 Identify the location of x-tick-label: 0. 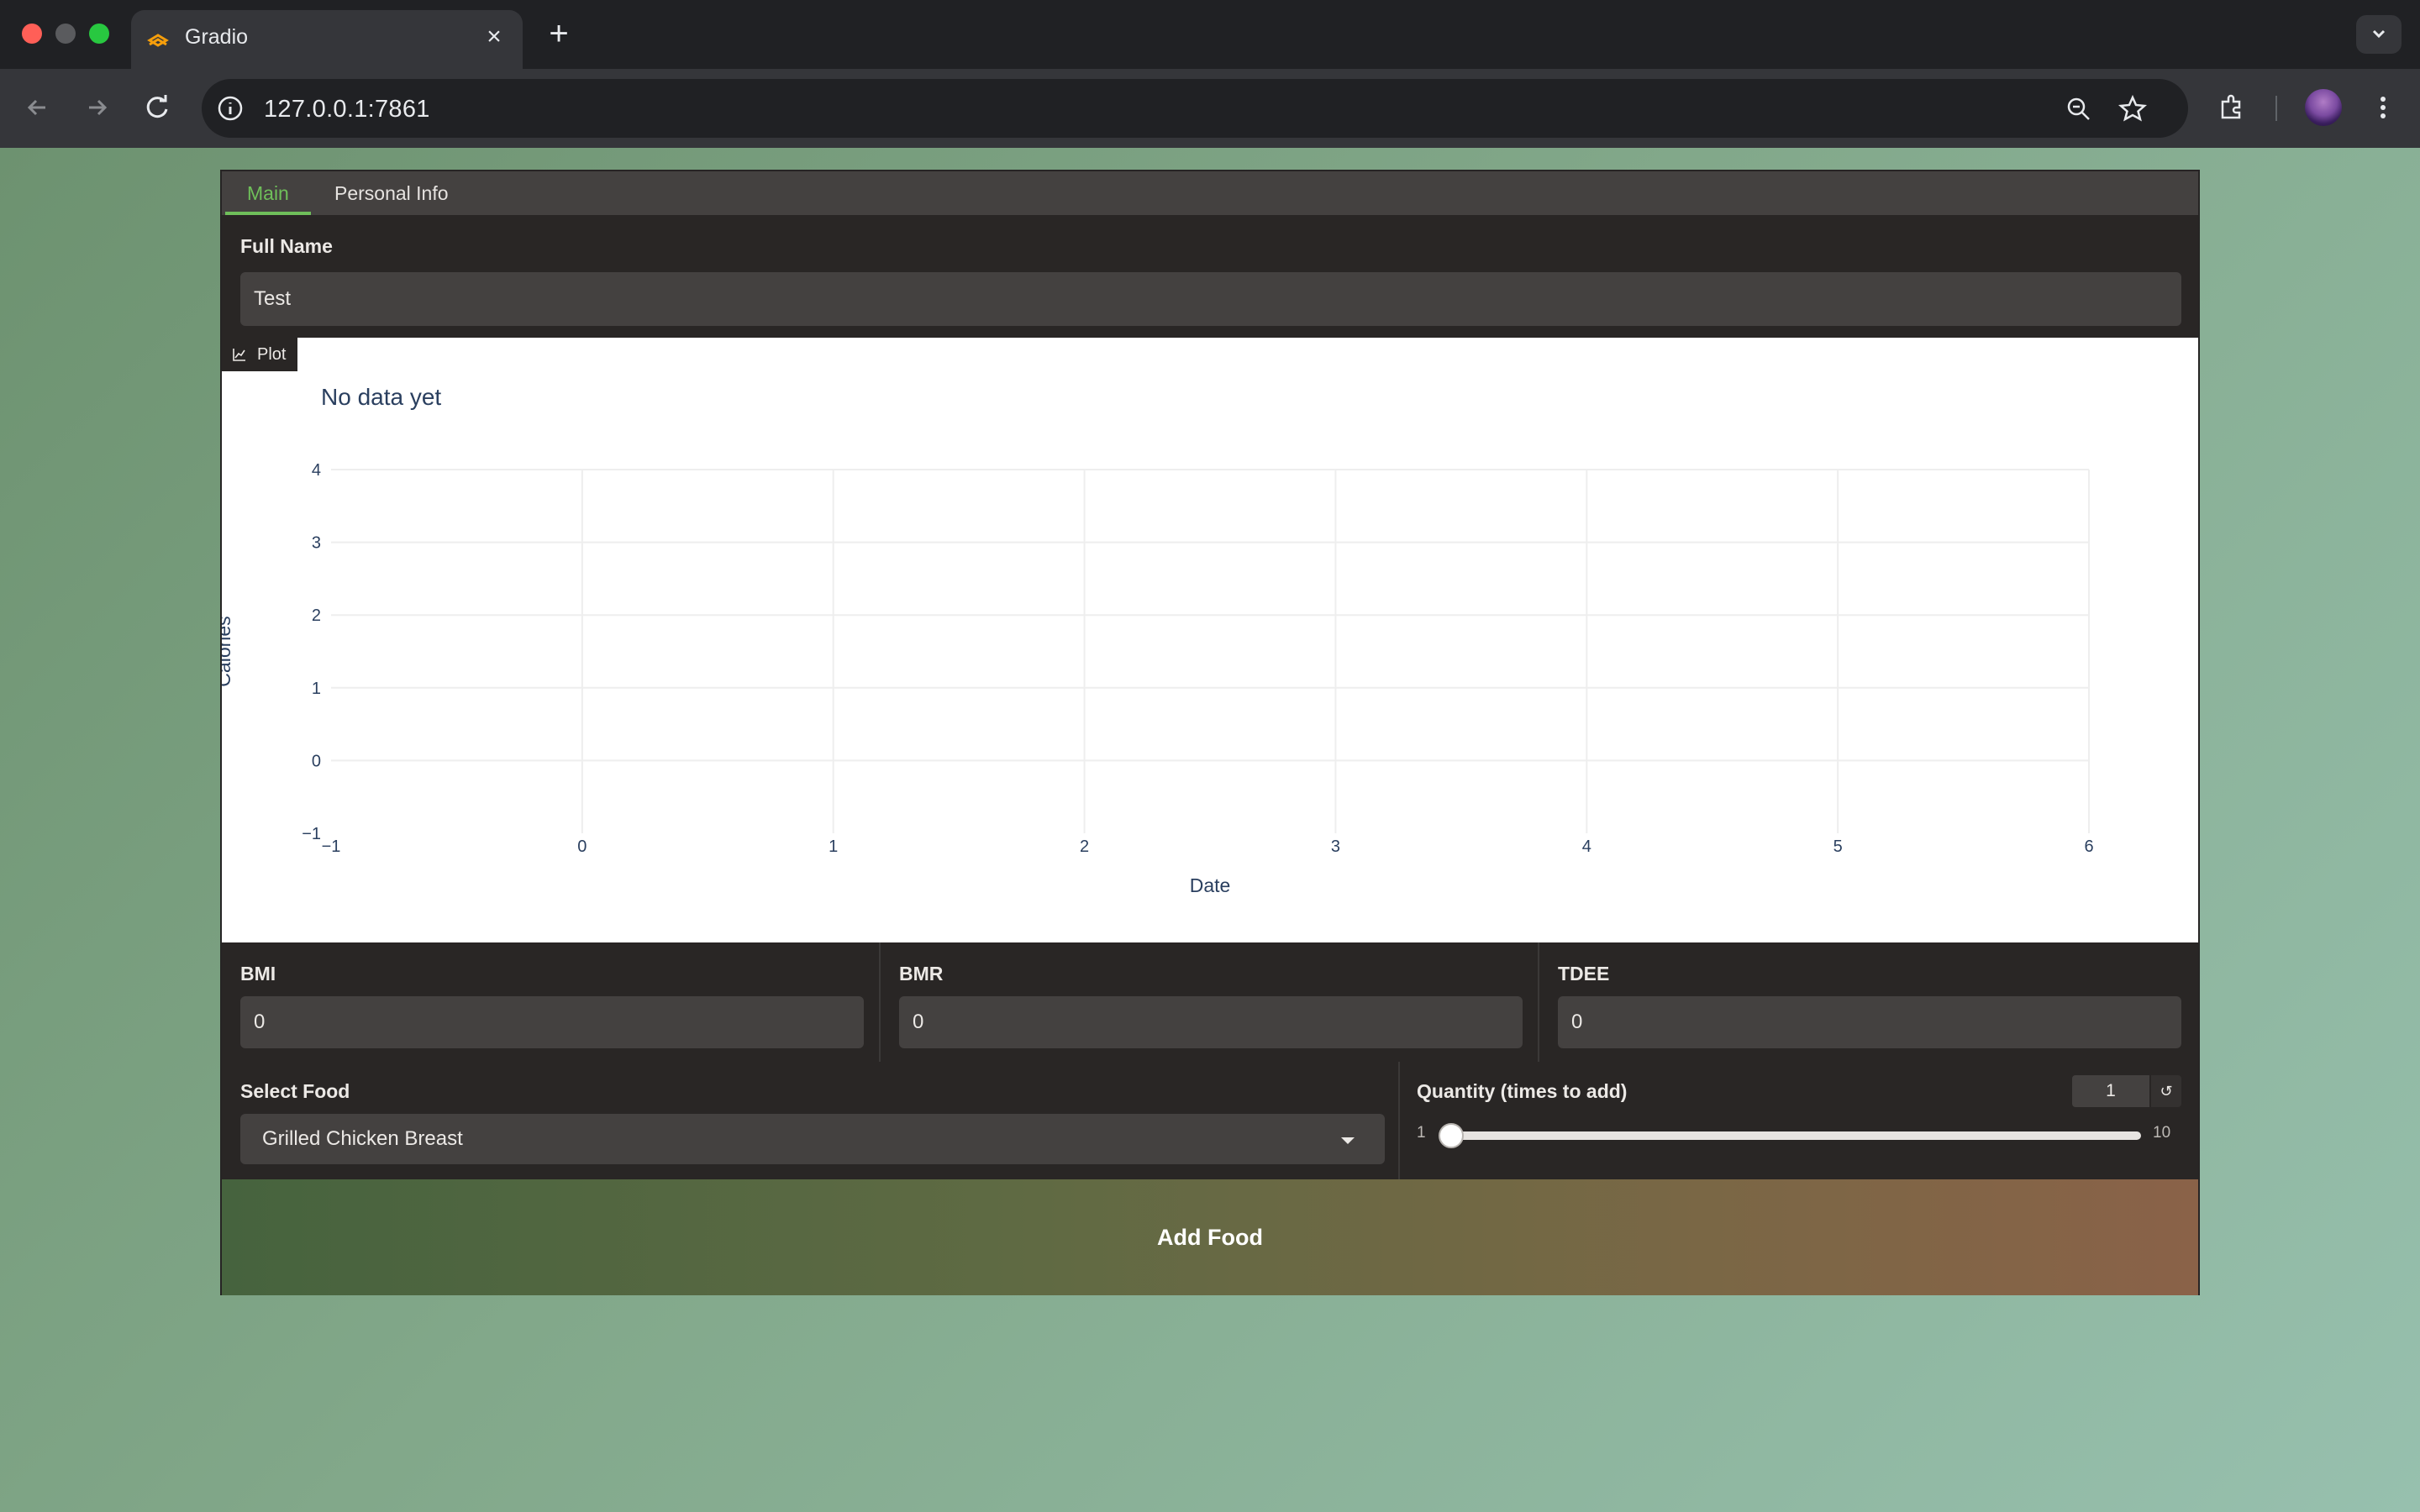
(582, 846).